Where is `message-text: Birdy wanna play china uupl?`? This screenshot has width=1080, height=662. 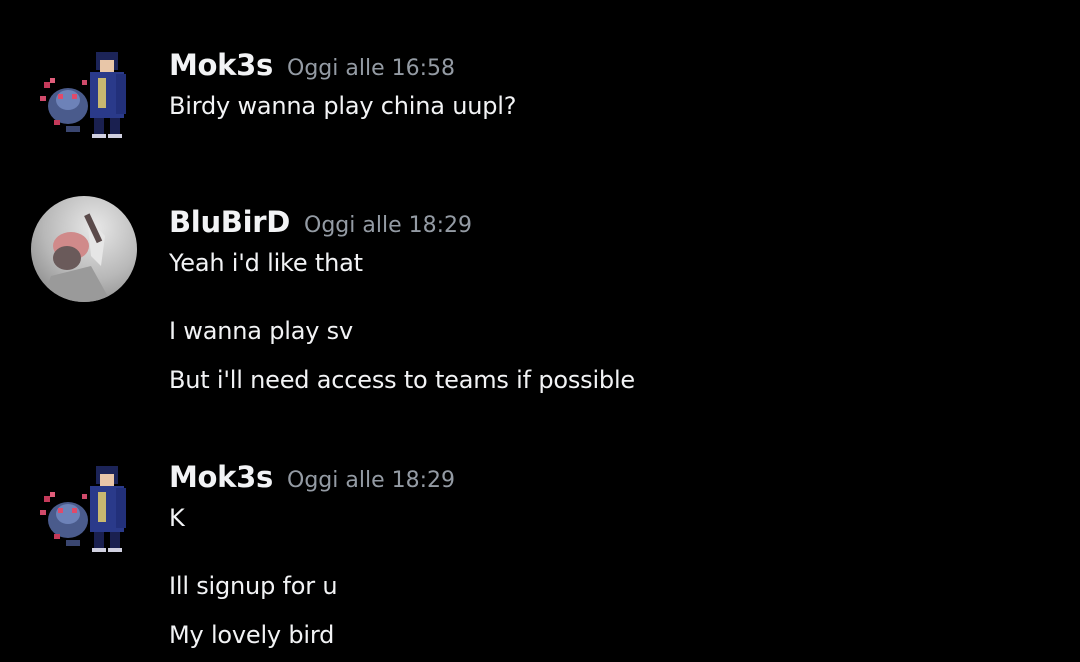
message-text: Birdy wanna play china uupl? is located at coordinates (343, 106).